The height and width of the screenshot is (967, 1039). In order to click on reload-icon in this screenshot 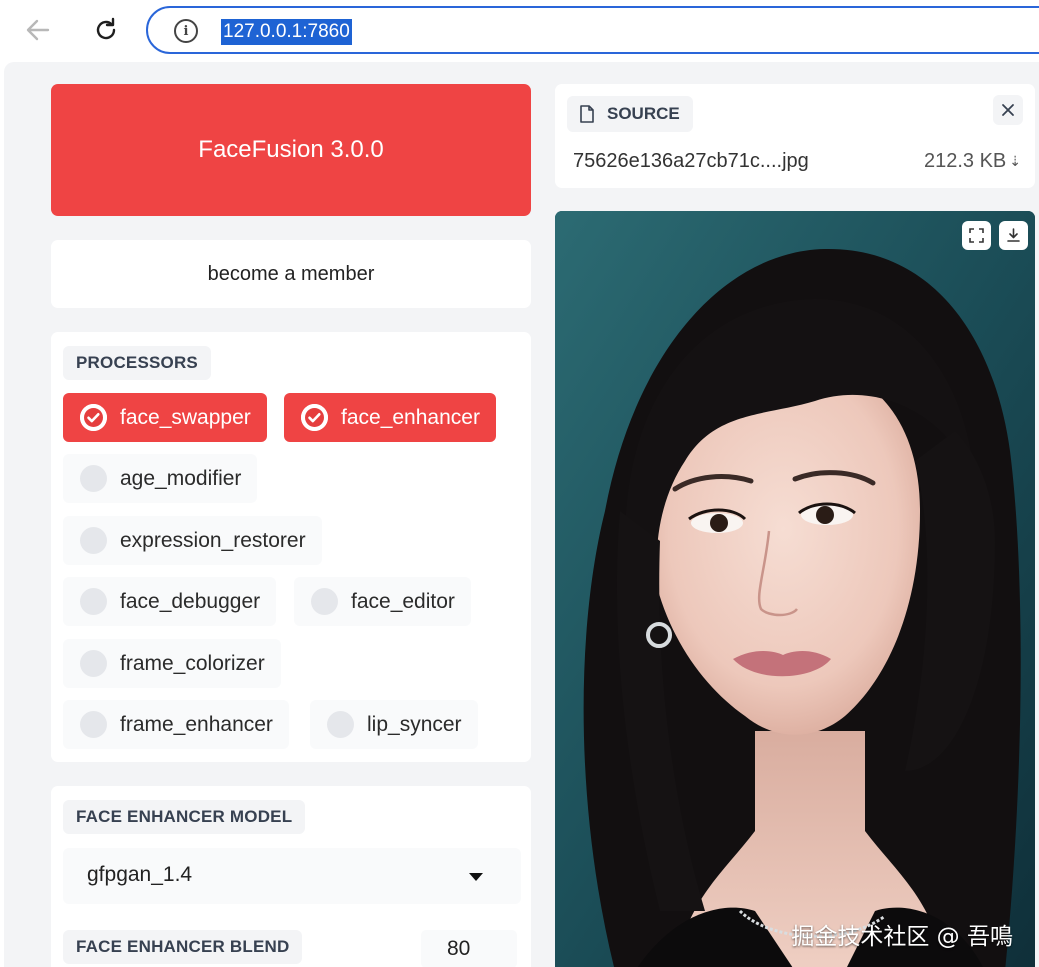, I will do `click(106, 28)`.